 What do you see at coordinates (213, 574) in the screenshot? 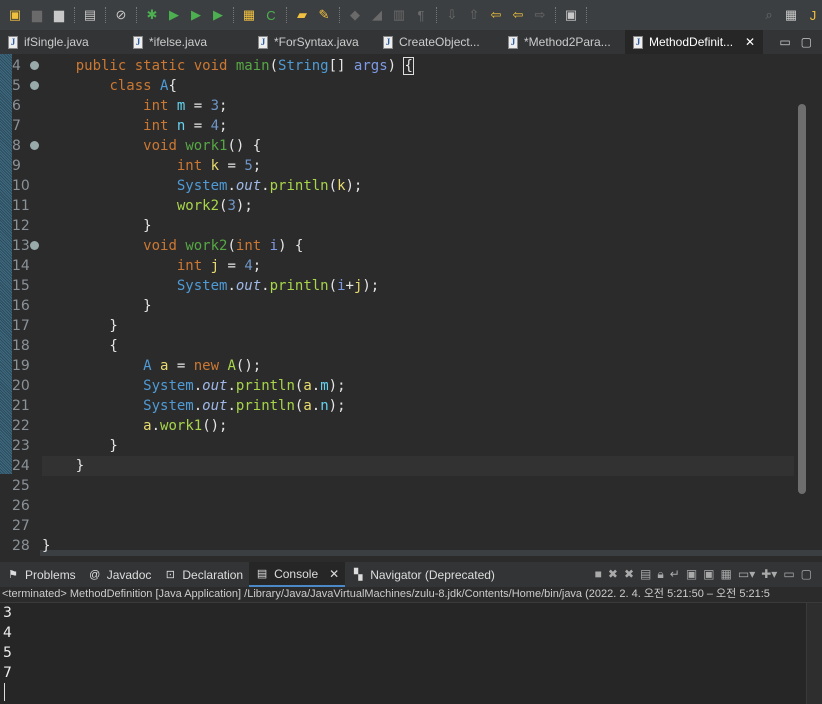
I see `tab-label: Declaration` at bounding box center [213, 574].